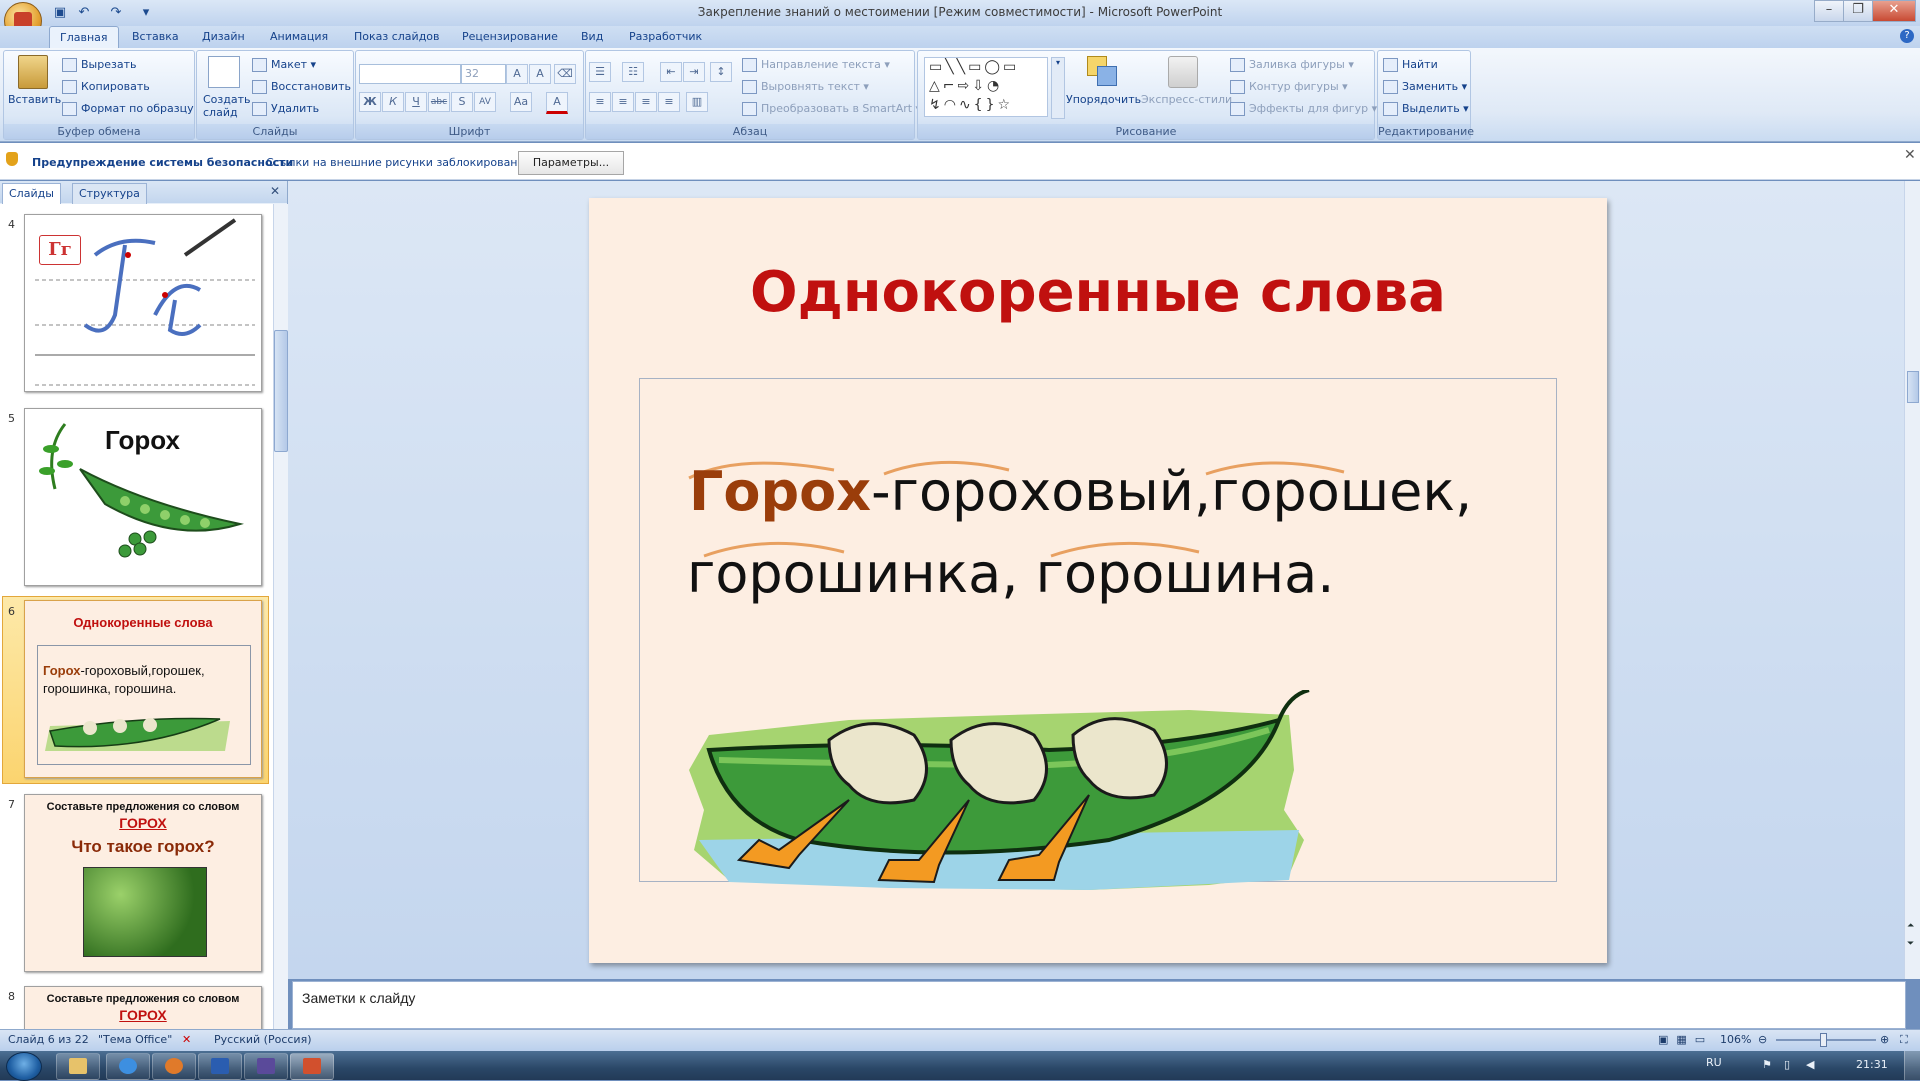 The width and height of the screenshot is (1920, 1081). What do you see at coordinates (623, 102) in the screenshot?
I see `align-center-icon: ≡` at bounding box center [623, 102].